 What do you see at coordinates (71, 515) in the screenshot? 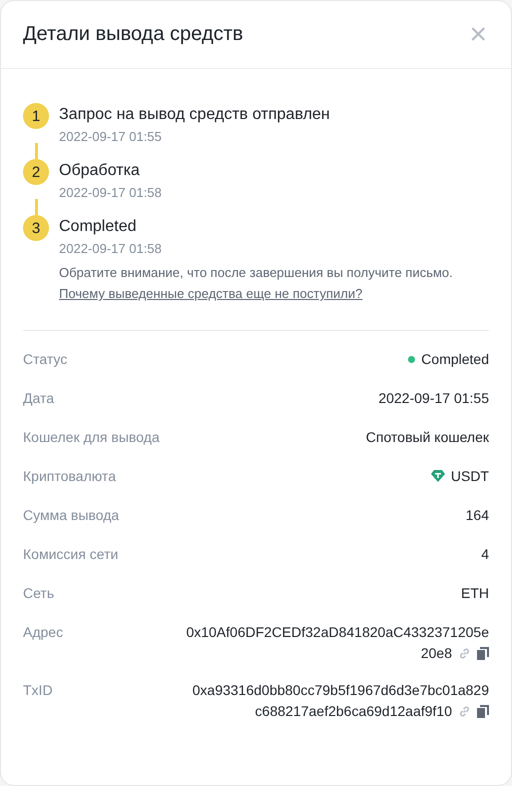
I see `detail-label: Сумма вывода` at bounding box center [71, 515].